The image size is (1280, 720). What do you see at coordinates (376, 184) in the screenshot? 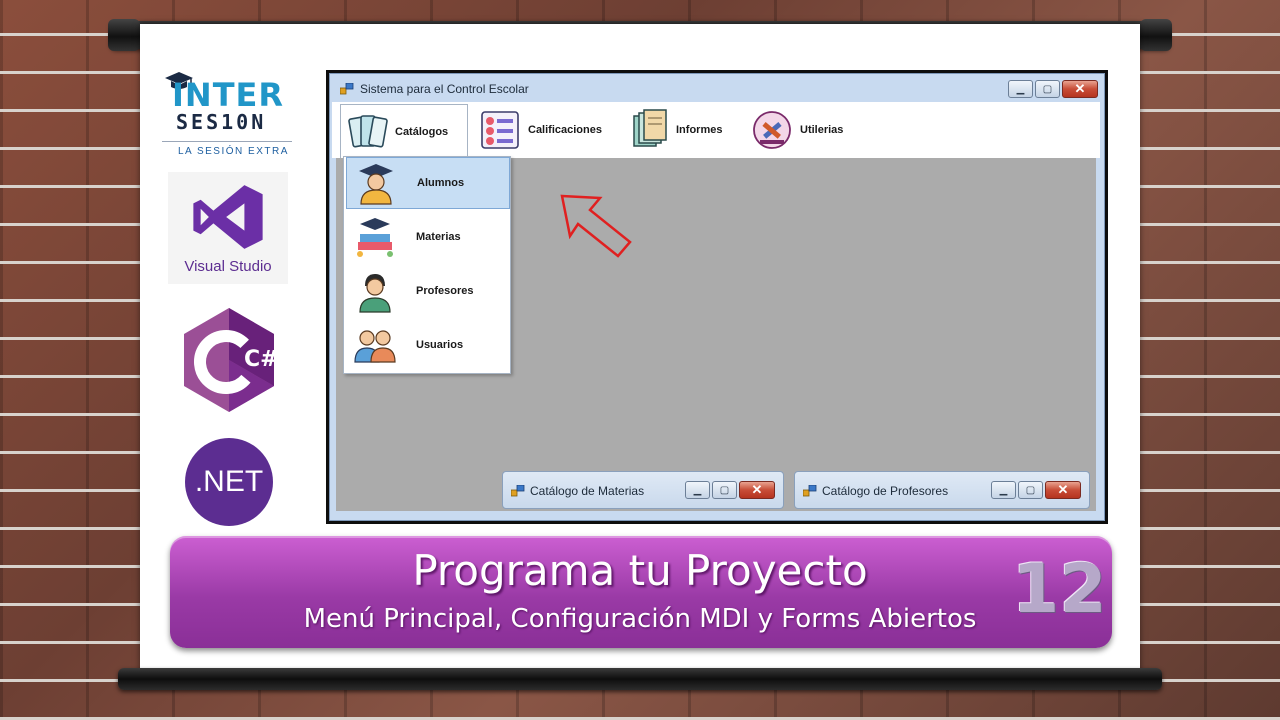
I see `student-graduate-icon` at bounding box center [376, 184].